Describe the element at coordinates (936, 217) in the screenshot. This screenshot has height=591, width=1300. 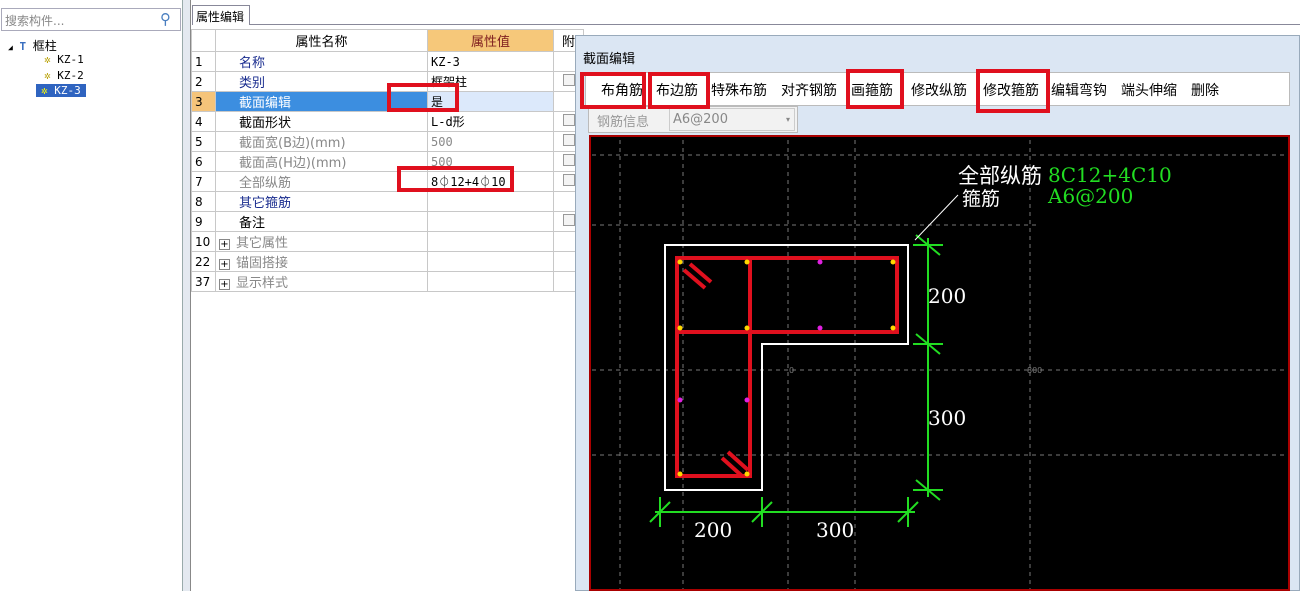
I see `leader-line` at that location.